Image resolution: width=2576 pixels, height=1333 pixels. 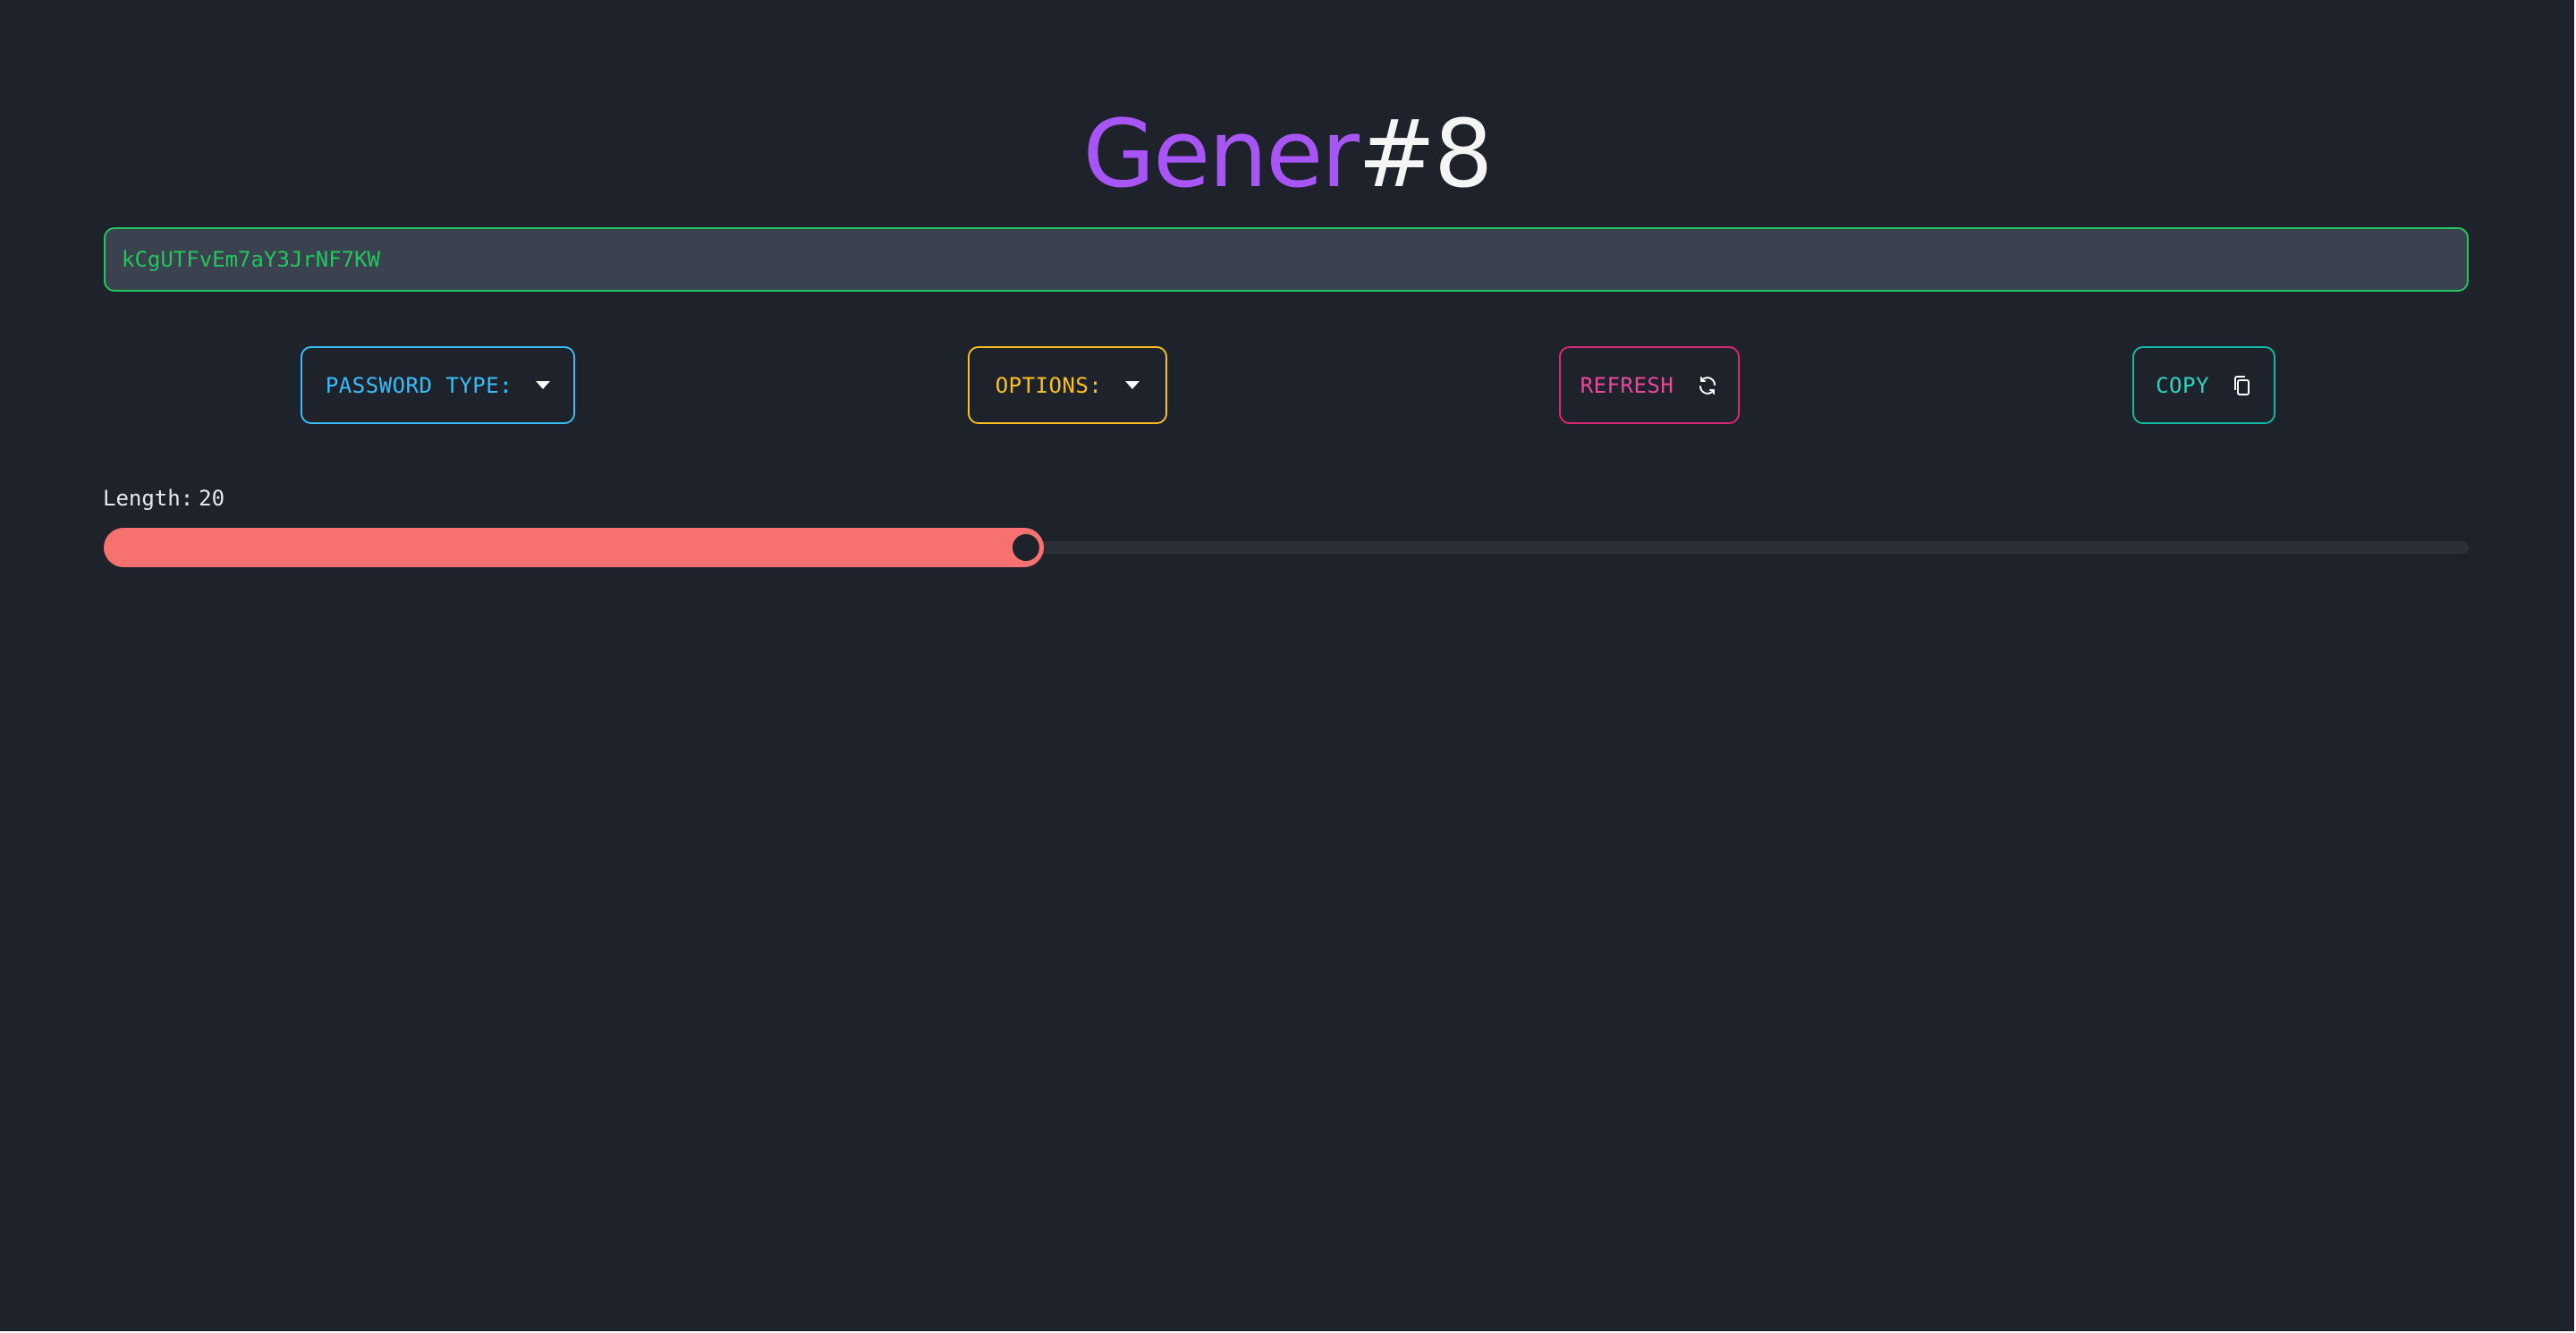 I want to click on password-output-text: kCgUTFvEm7aY3JrNF7KW, so click(x=251, y=259).